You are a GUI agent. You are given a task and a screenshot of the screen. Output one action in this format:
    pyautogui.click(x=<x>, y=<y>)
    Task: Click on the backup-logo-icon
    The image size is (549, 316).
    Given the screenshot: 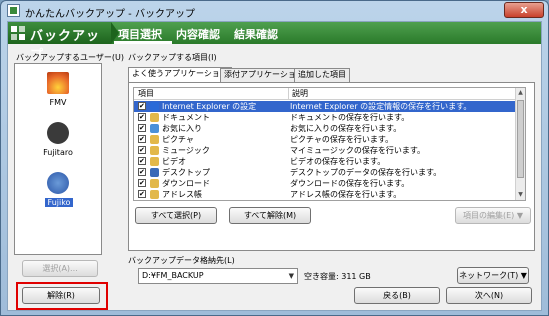 What is the action you would take?
    pyautogui.click(x=18, y=33)
    